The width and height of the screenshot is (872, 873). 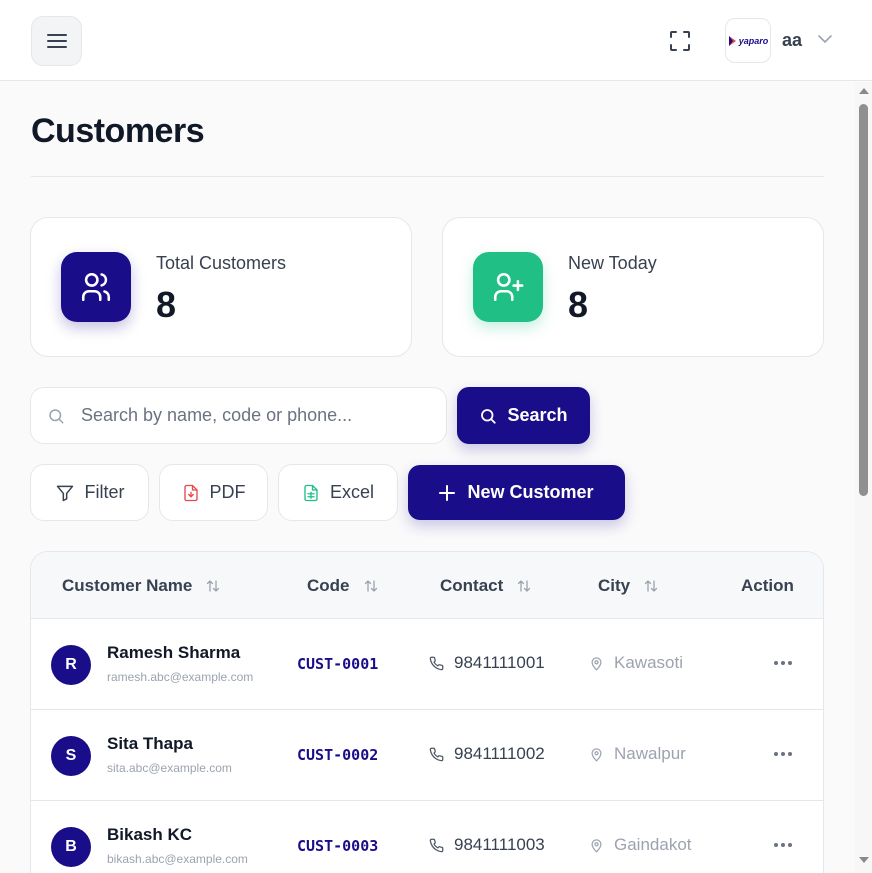 What do you see at coordinates (127, 585) in the screenshot?
I see `column-label: Customer Name` at bounding box center [127, 585].